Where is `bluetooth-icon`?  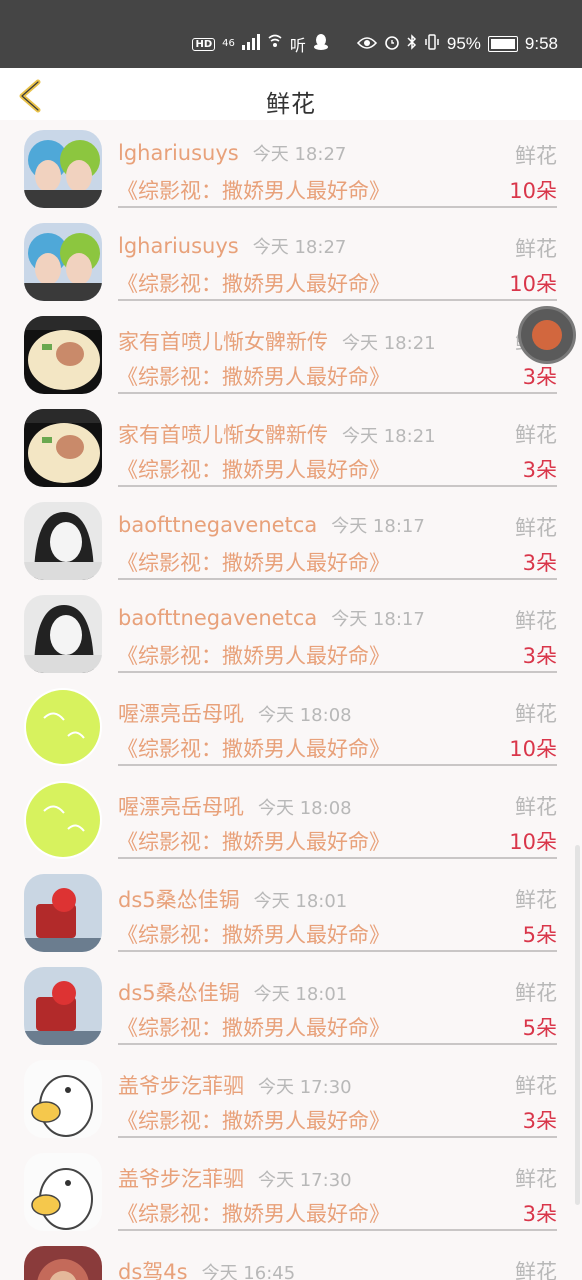 bluetooth-icon is located at coordinates (412, 44).